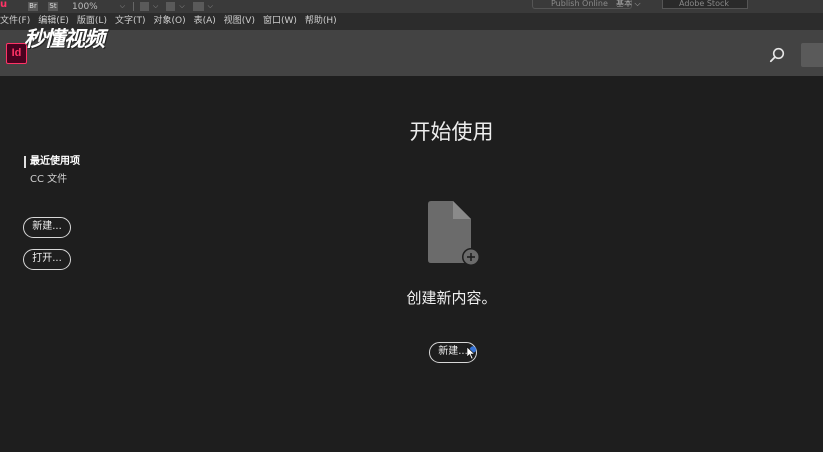  Describe the element at coordinates (321, 21) in the screenshot. I see `menu-help: 帮助(H)` at that location.